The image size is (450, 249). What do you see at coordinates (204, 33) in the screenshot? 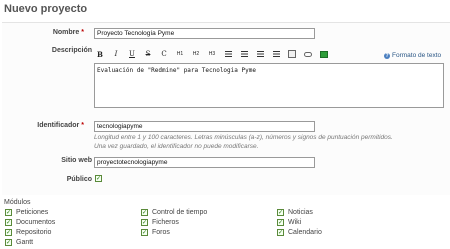
I see `name-input: Proyecto Tecnología Pyme` at bounding box center [204, 33].